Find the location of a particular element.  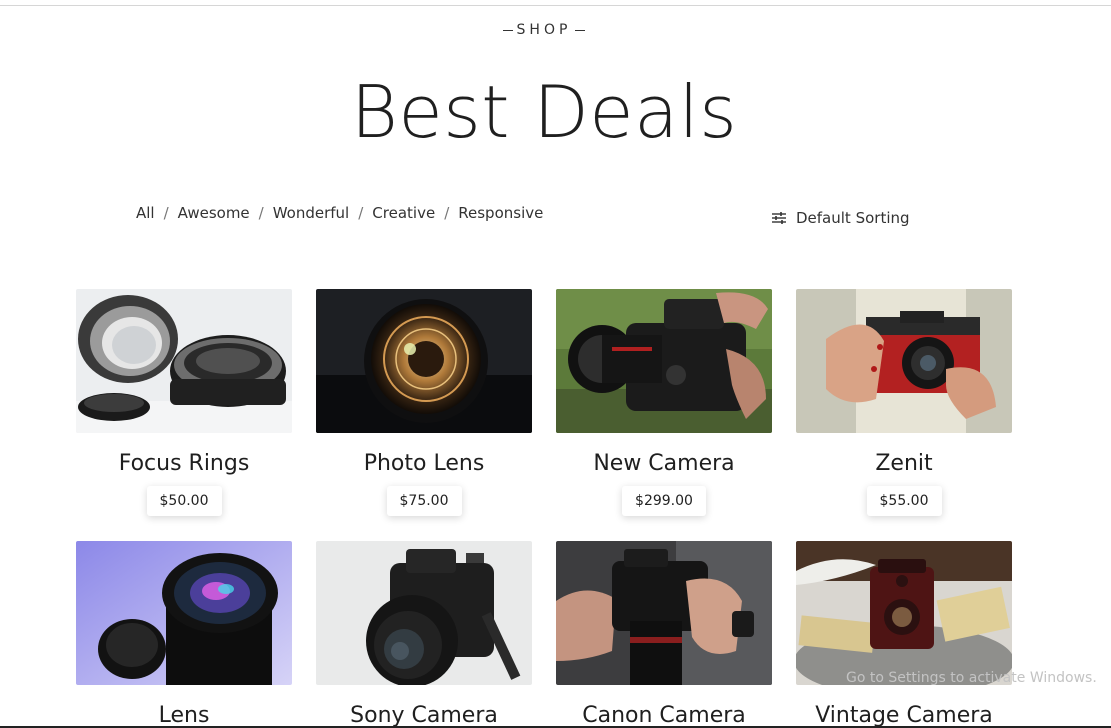

product-name: Lens is located at coordinates (184, 715).